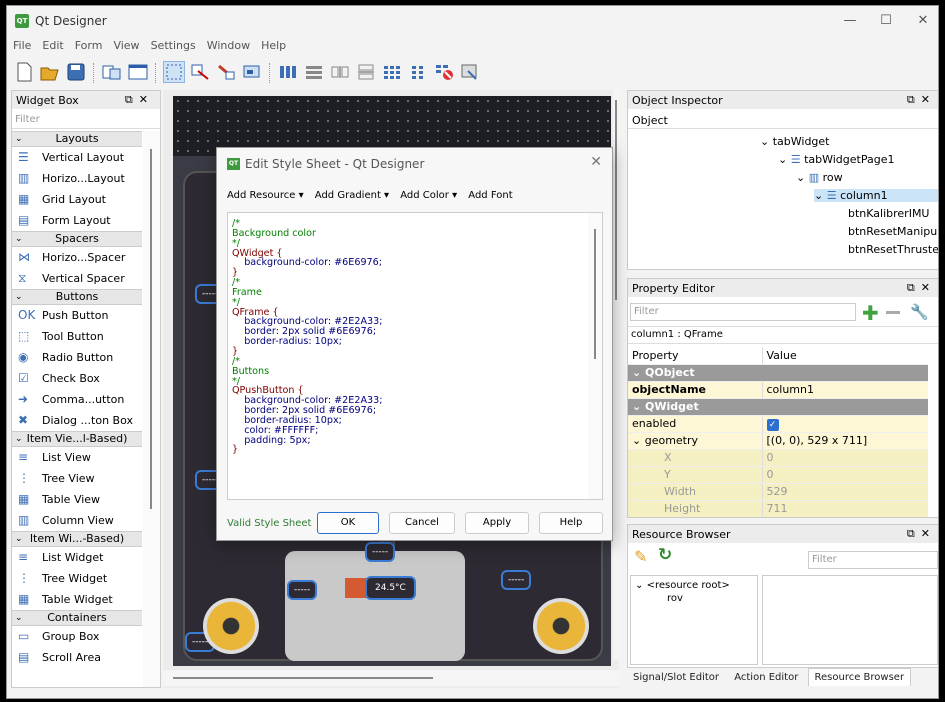  Describe the element at coordinates (273, 44) in the screenshot. I see `menu-help: Help` at that location.